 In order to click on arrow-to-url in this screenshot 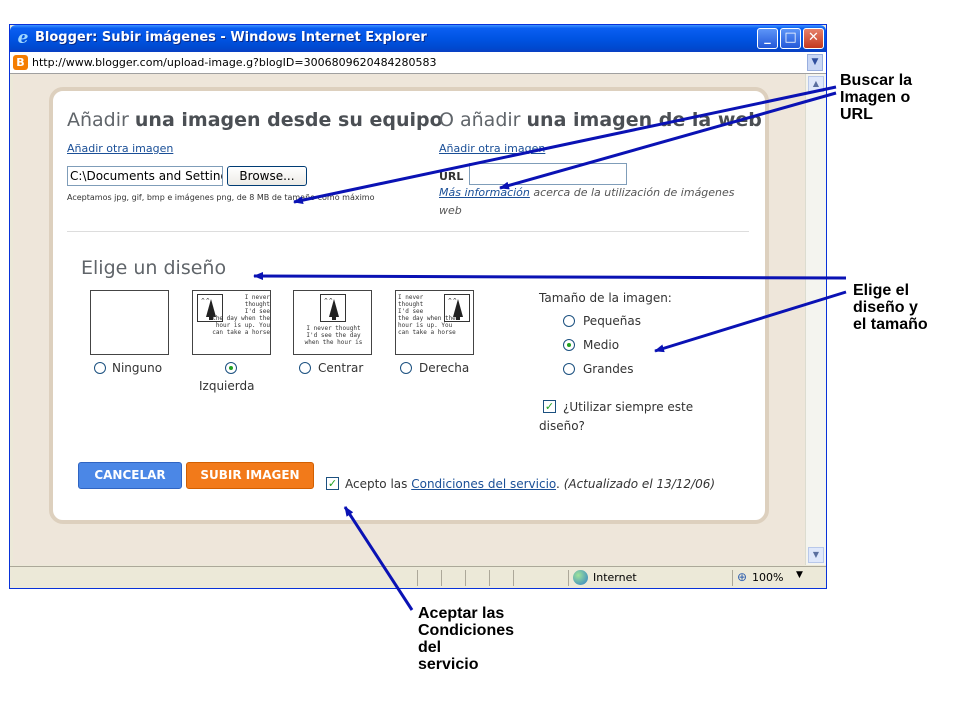, I will do `click(668, 140)`.